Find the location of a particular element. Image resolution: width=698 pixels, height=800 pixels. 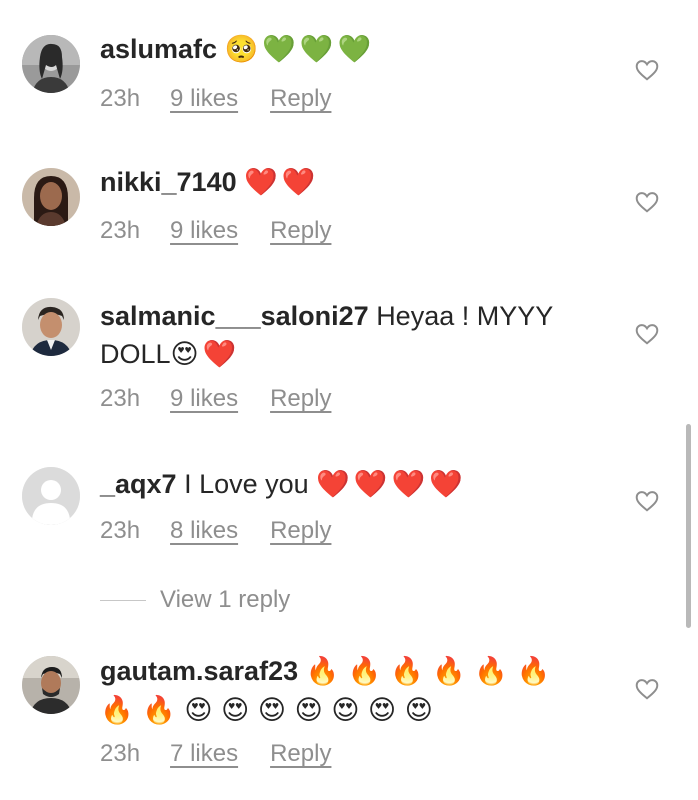

scrollbar-thumb is located at coordinates (688, 526).